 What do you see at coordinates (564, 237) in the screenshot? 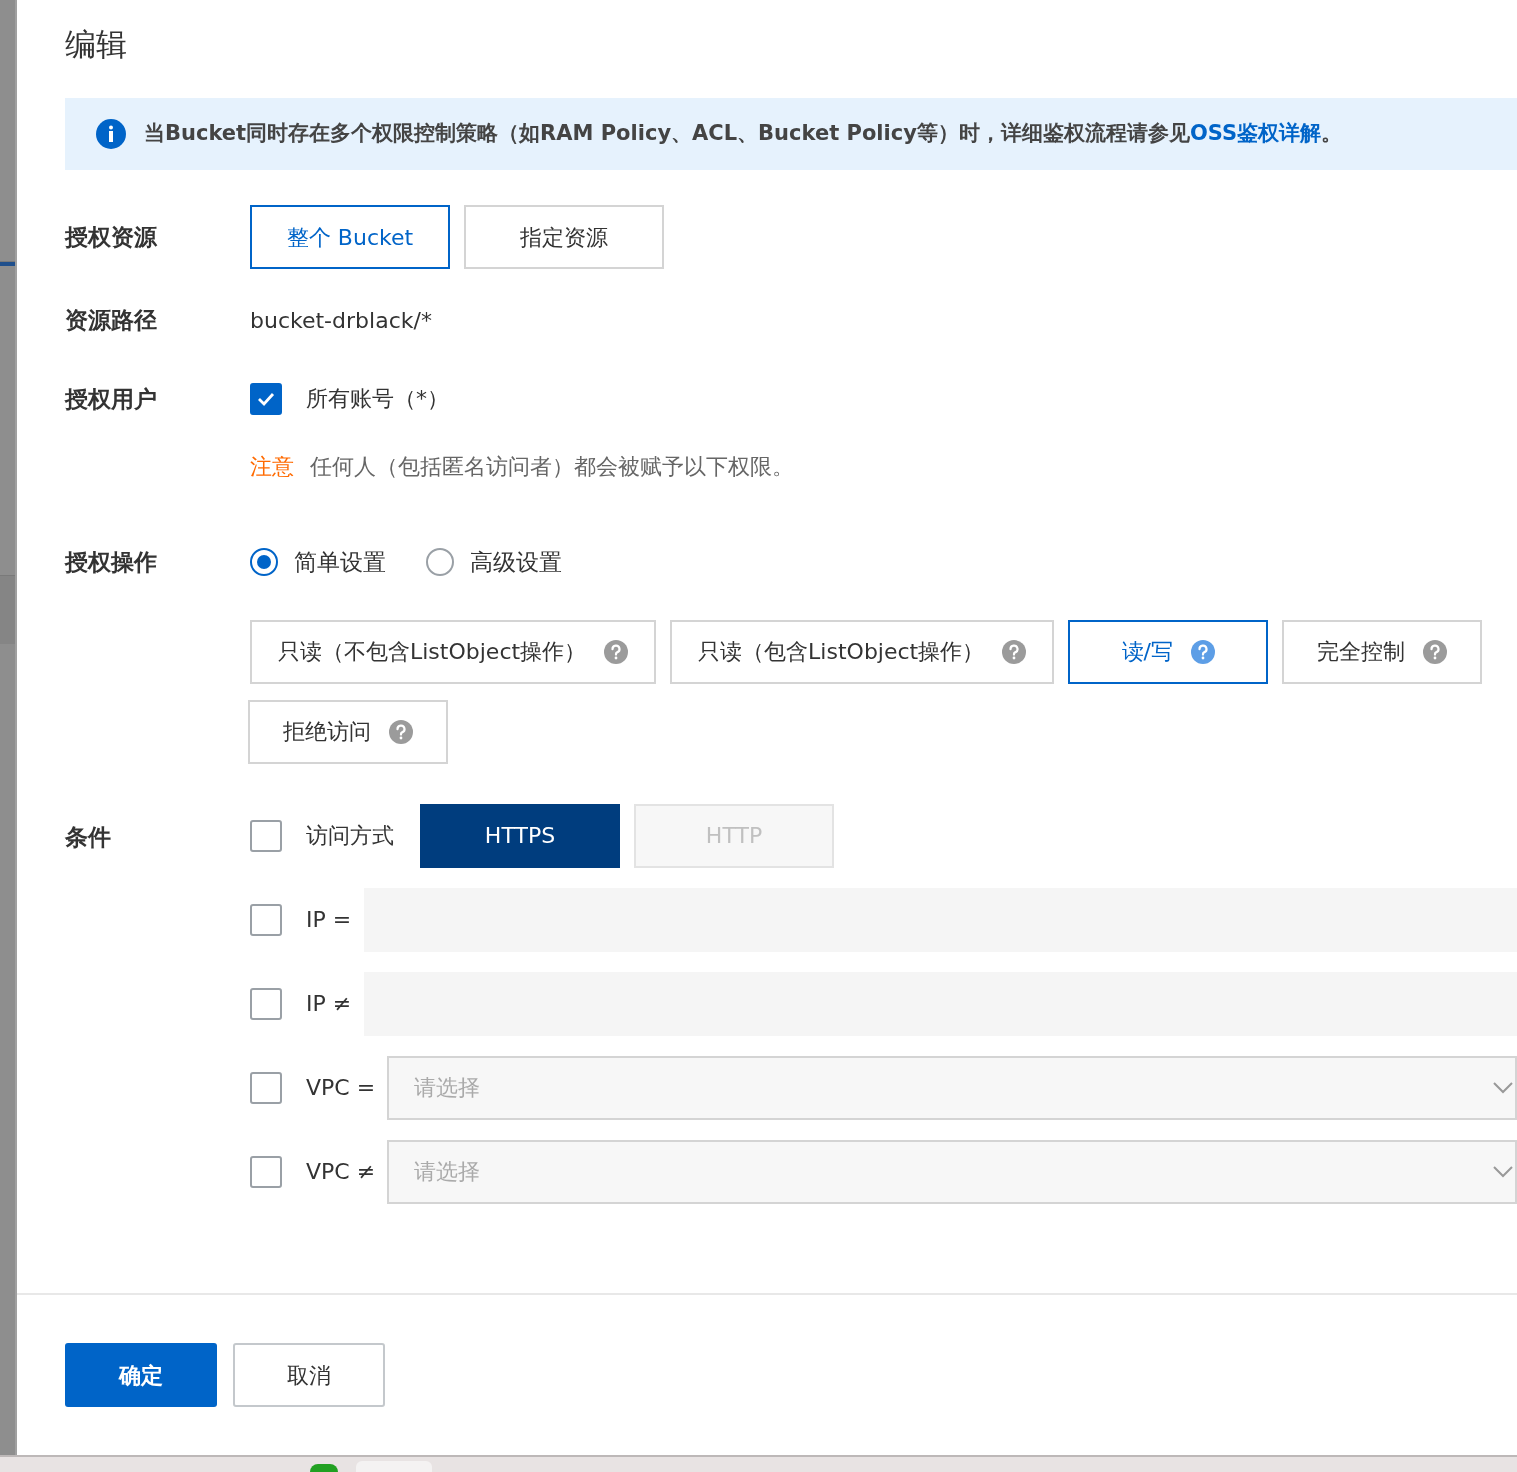
I see `resource-option: 指定资源` at bounding box center [564, 237].